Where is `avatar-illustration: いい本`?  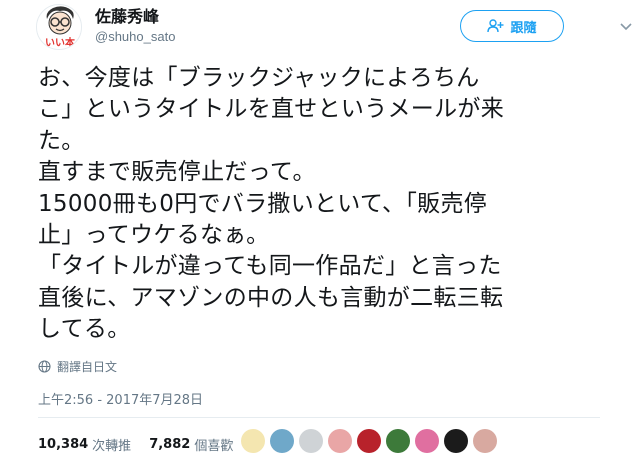
avatar-illustration: いい本 is located at coordinates (59, 27).